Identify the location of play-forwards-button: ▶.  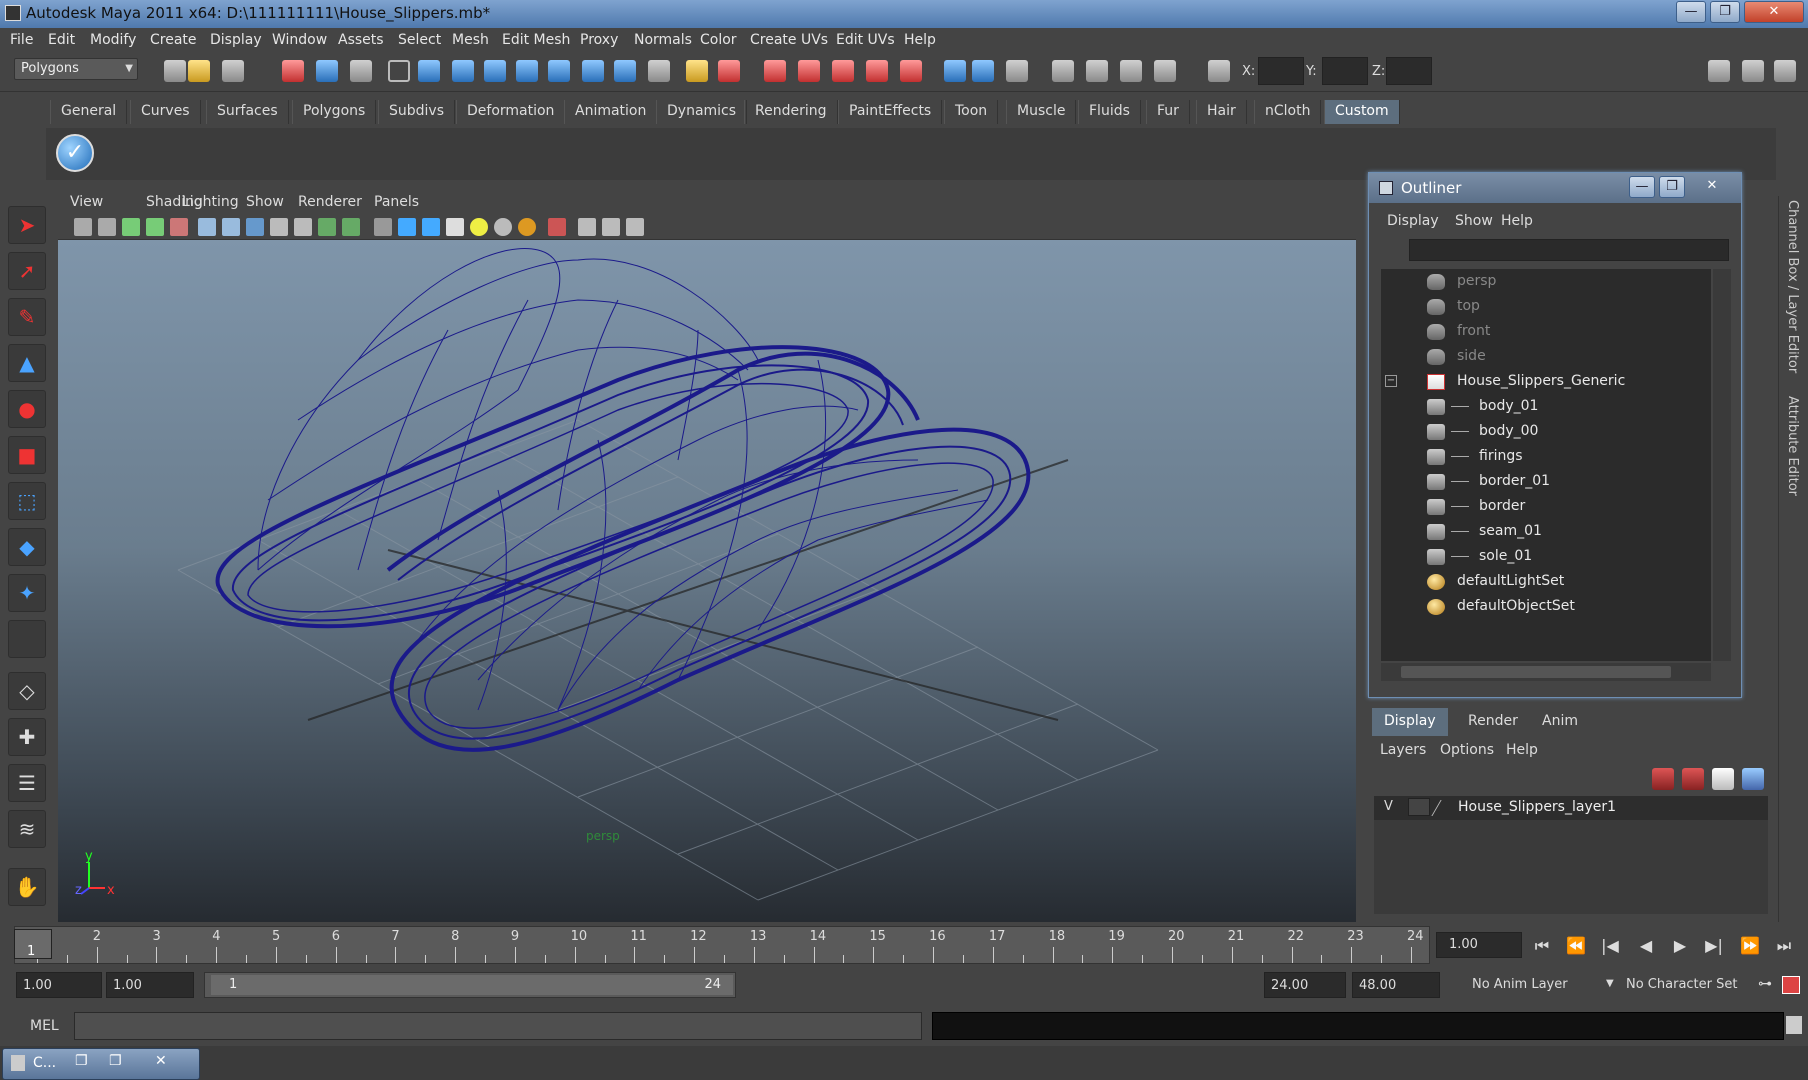
(1680, 947).